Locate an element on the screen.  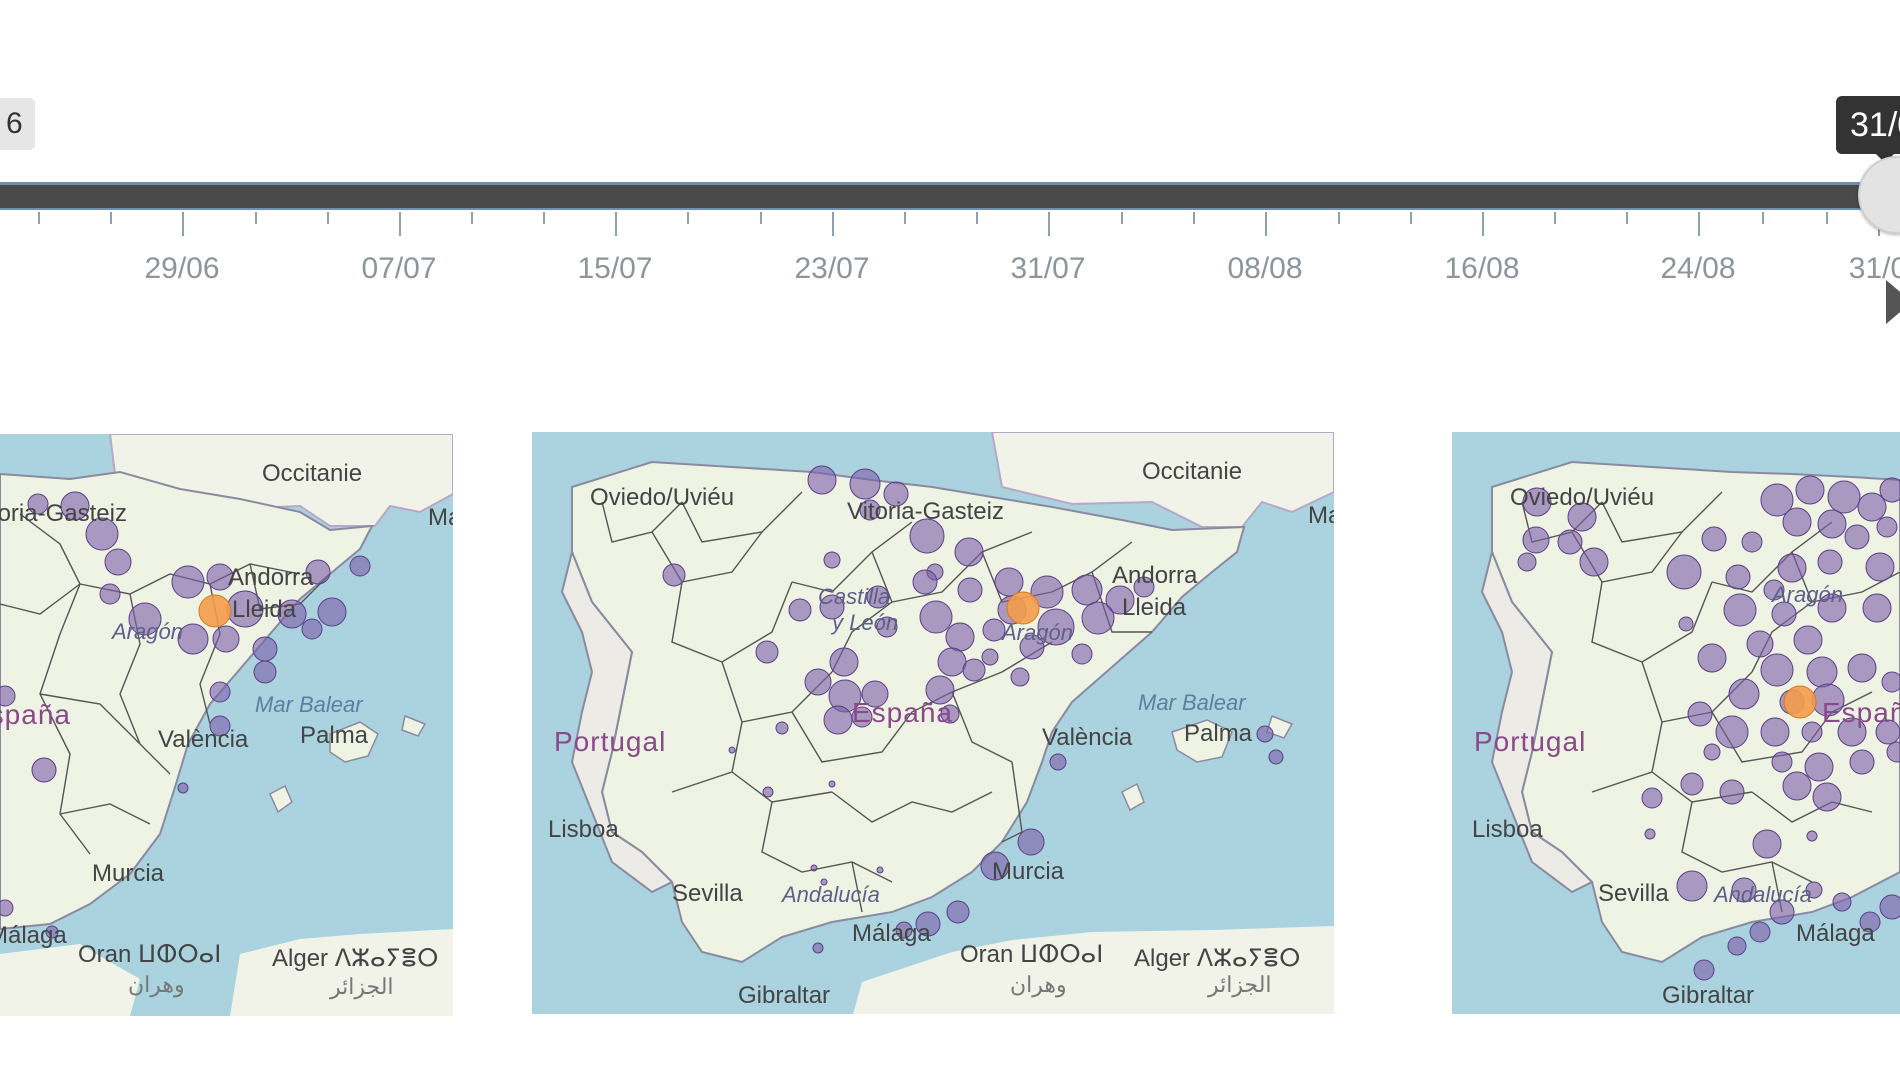
tick-label: 15/07 is located at coordinates (615, 268).